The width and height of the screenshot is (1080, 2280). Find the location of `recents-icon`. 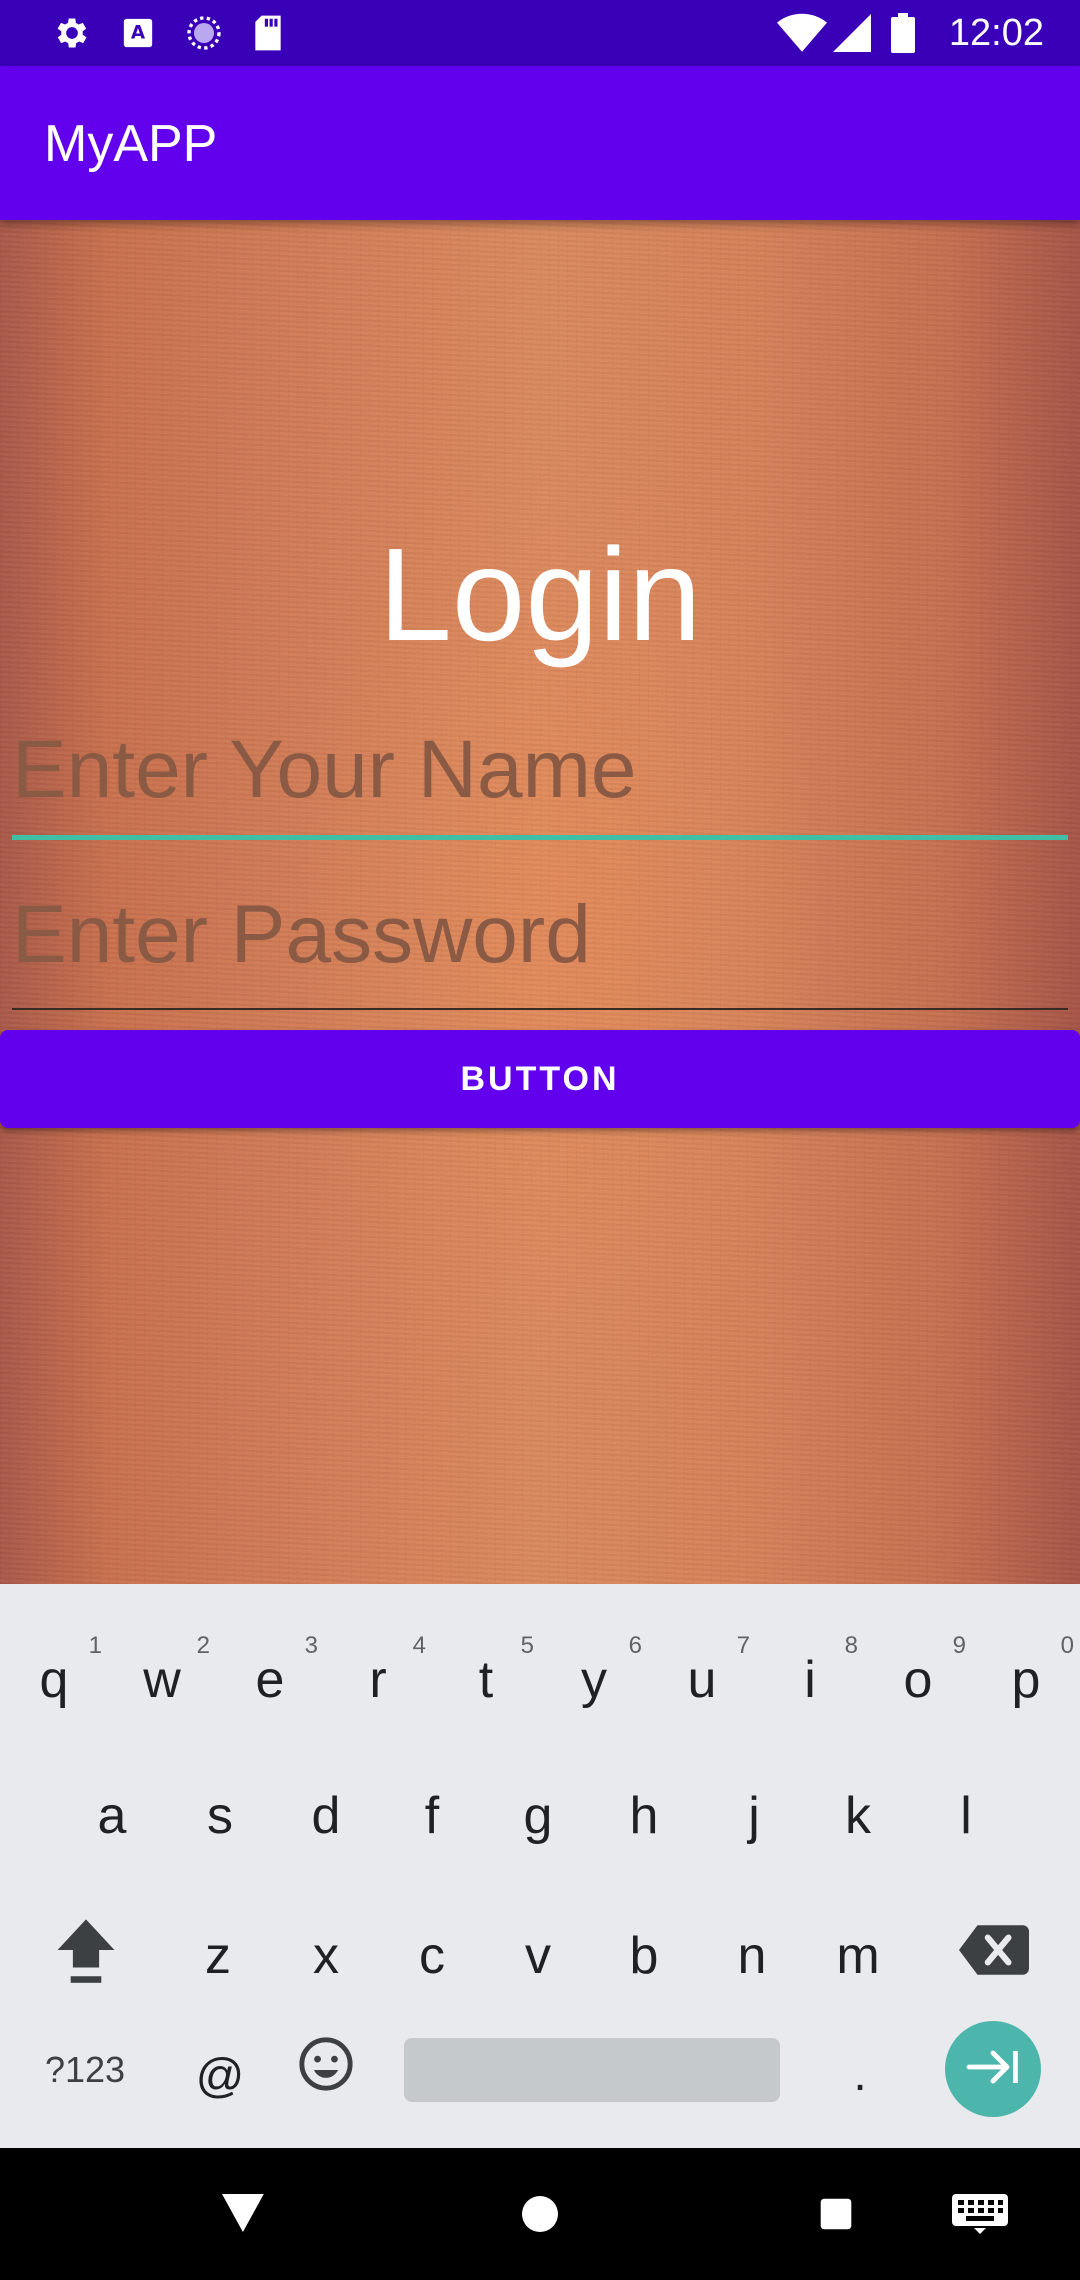

recents-icon is located at coordinates (836, 2214).